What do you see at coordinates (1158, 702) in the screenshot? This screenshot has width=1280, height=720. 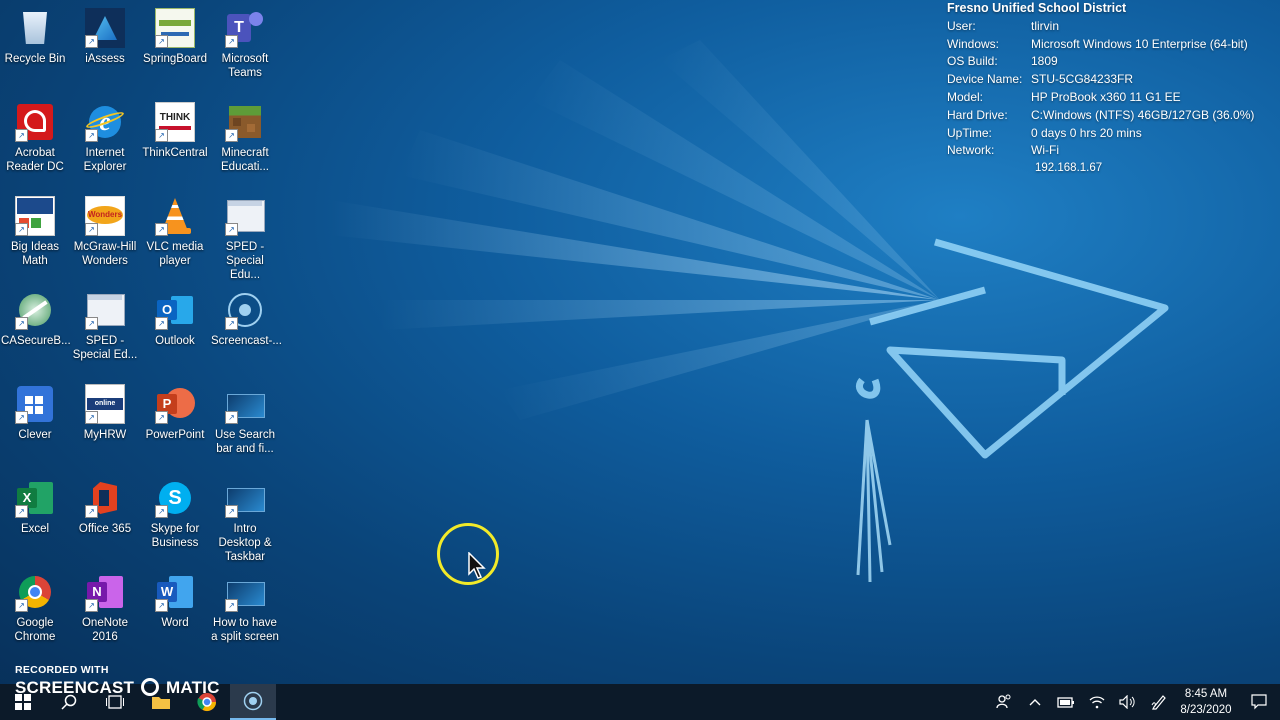 I see `pen-workspace-button` at bounding box center [1158, 702].